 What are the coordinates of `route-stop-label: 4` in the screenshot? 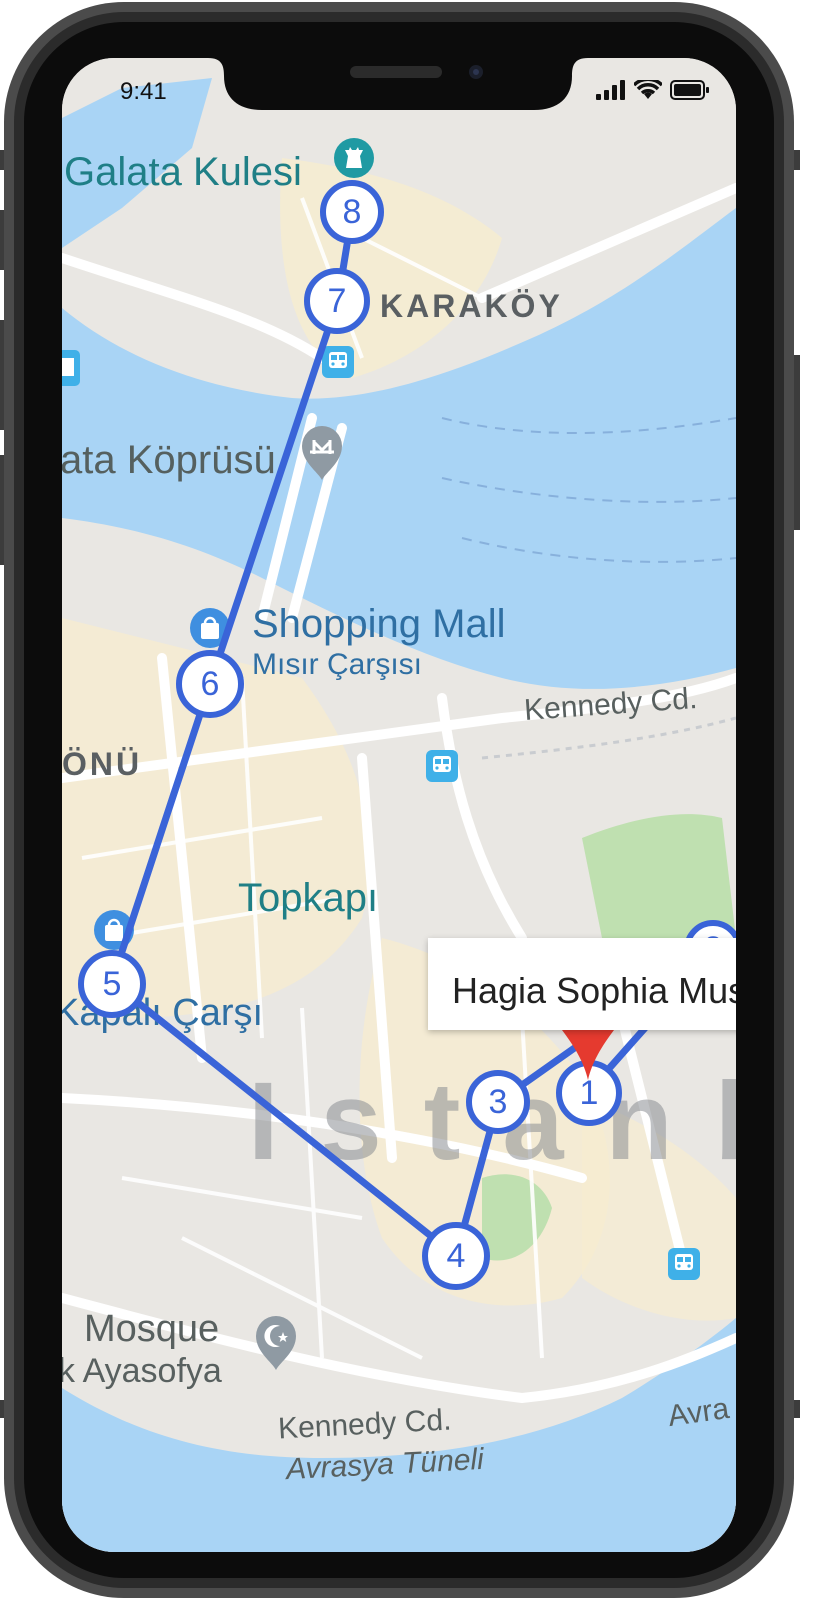 It's located at (456, 1256).